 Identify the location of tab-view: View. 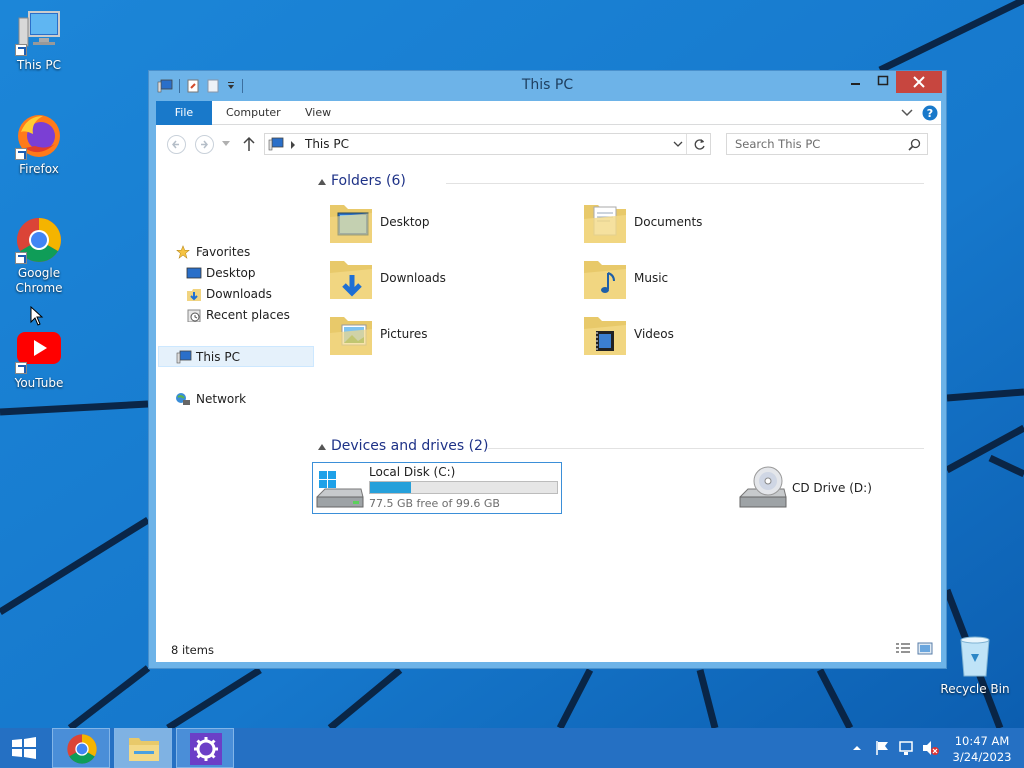
(318, 113).